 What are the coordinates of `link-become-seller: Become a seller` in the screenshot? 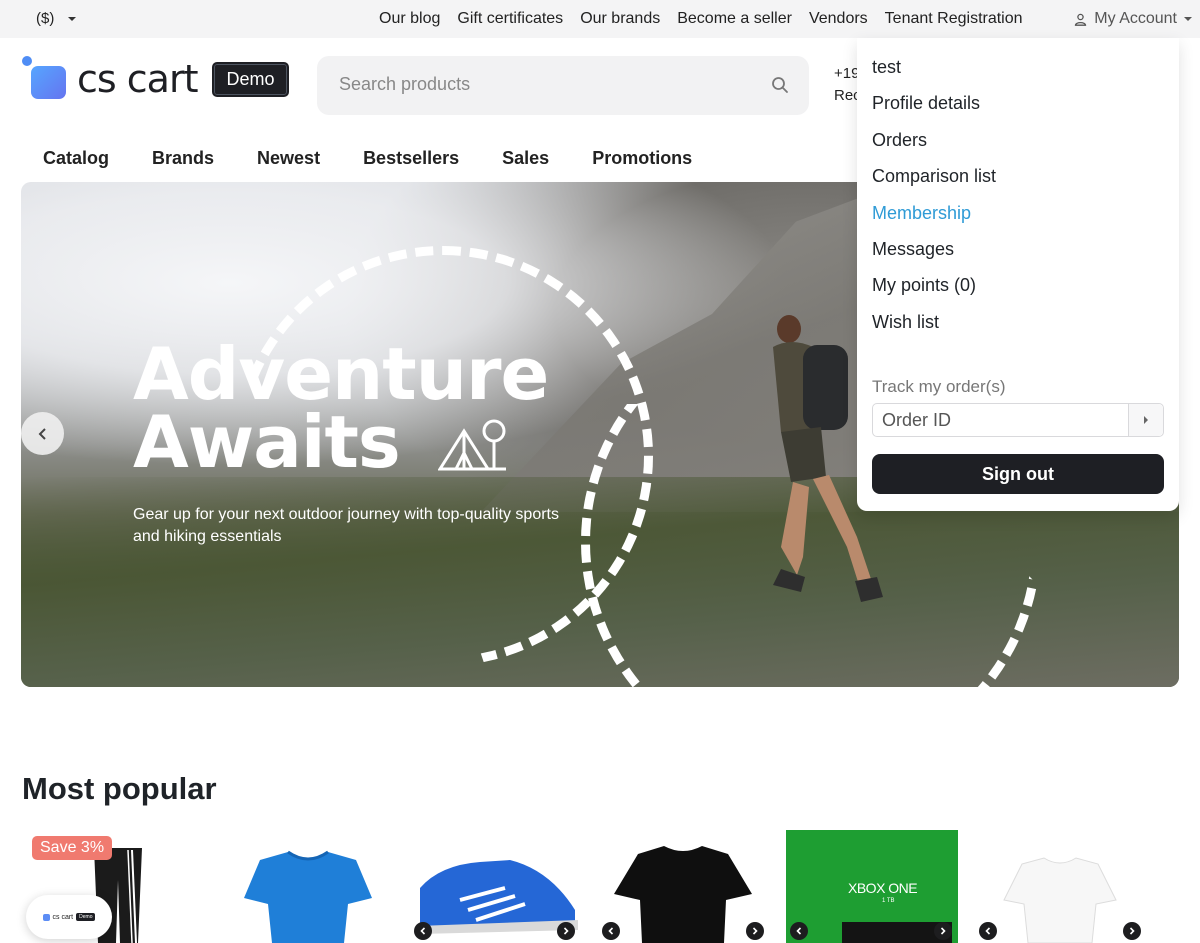 It's located at (734, 19).